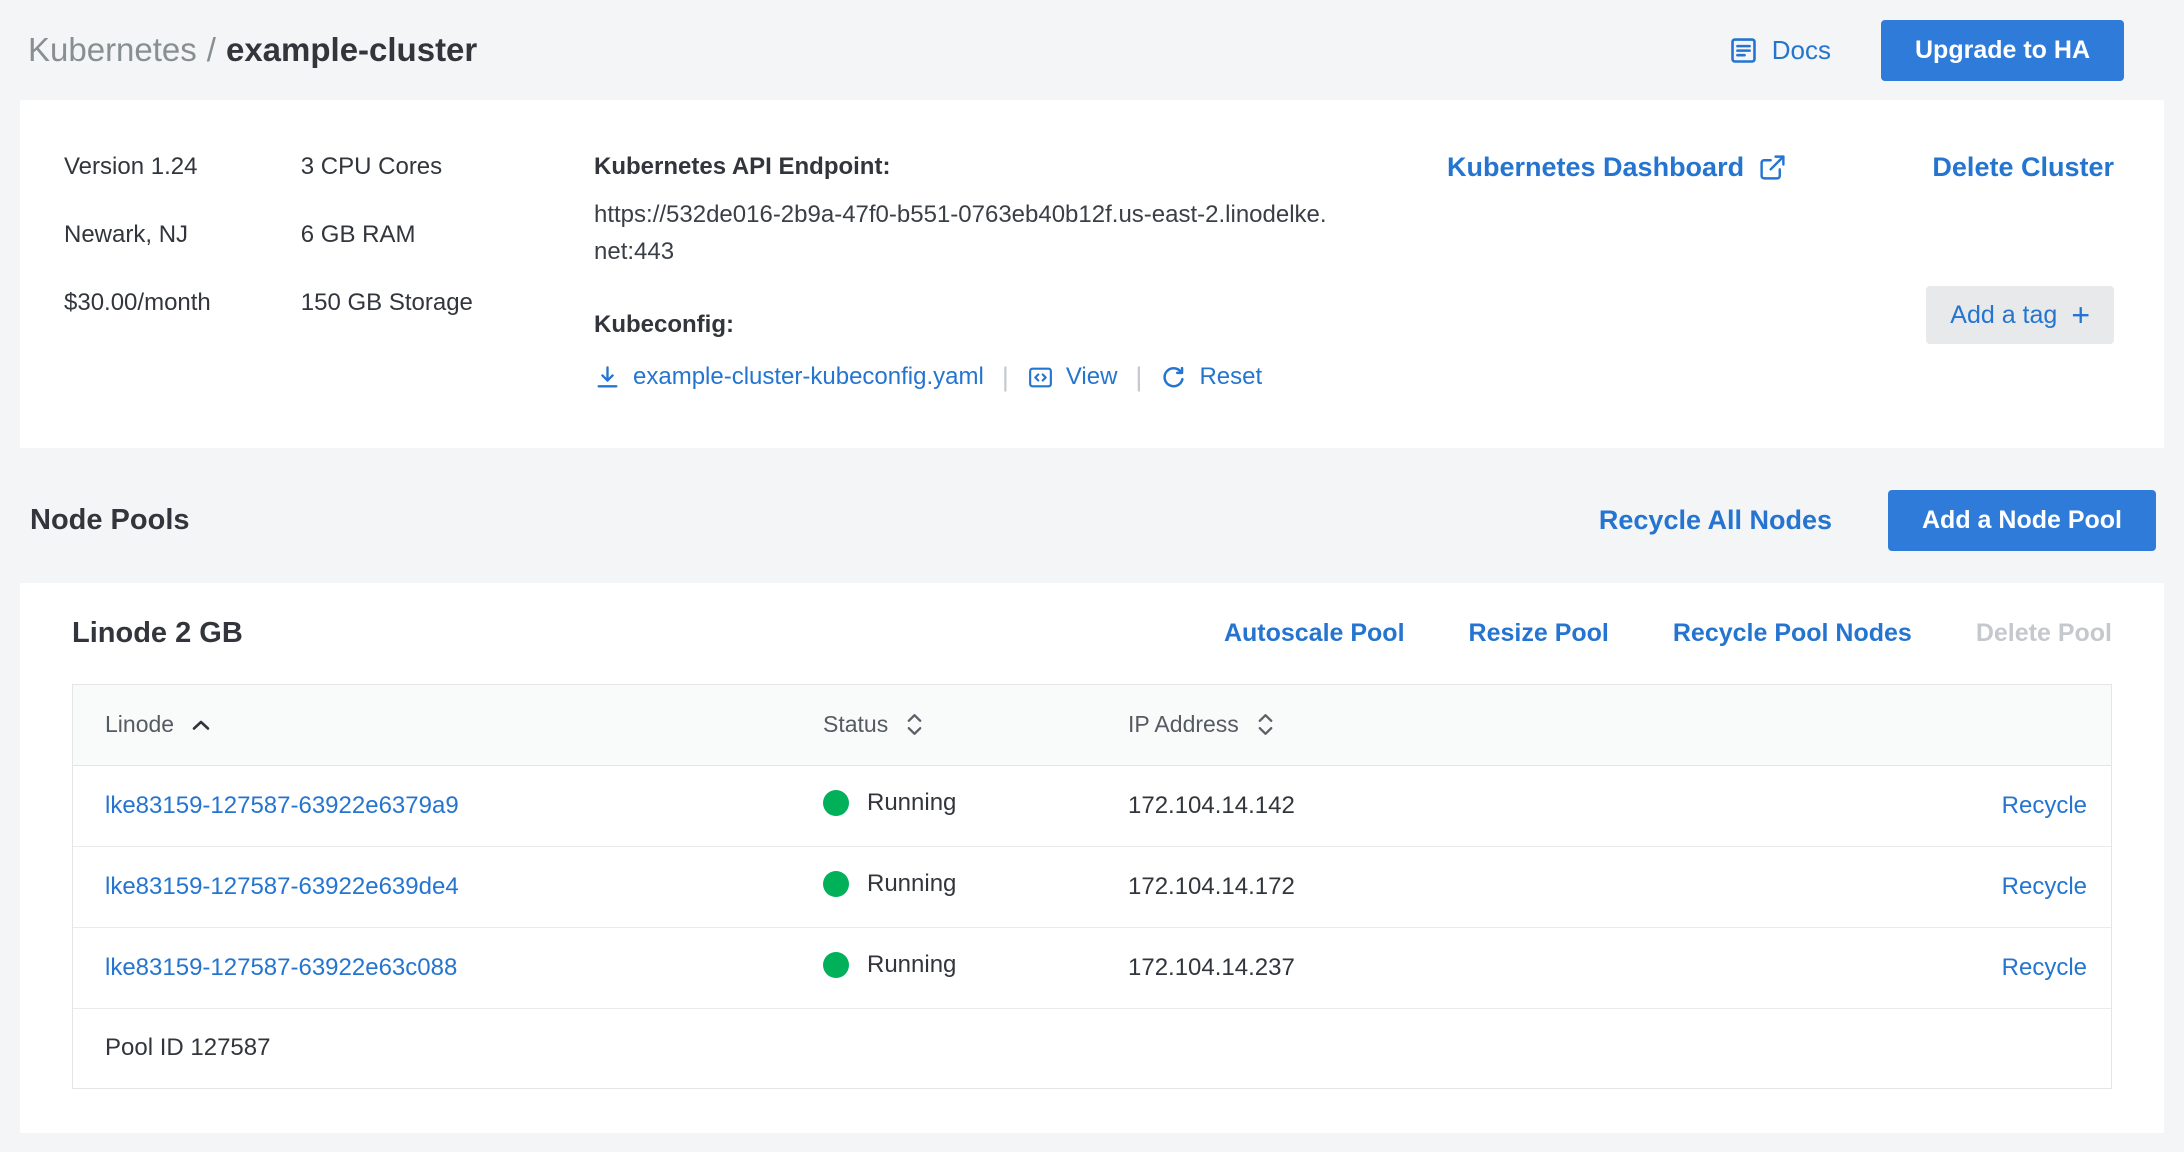 The width and height of the screenshot is (2184, 1152). Describe the element at coordinates (1596, 167) in the screenshot. I see `kubernetes-dashboard-label: Kubernetes Dashboard` at that location.